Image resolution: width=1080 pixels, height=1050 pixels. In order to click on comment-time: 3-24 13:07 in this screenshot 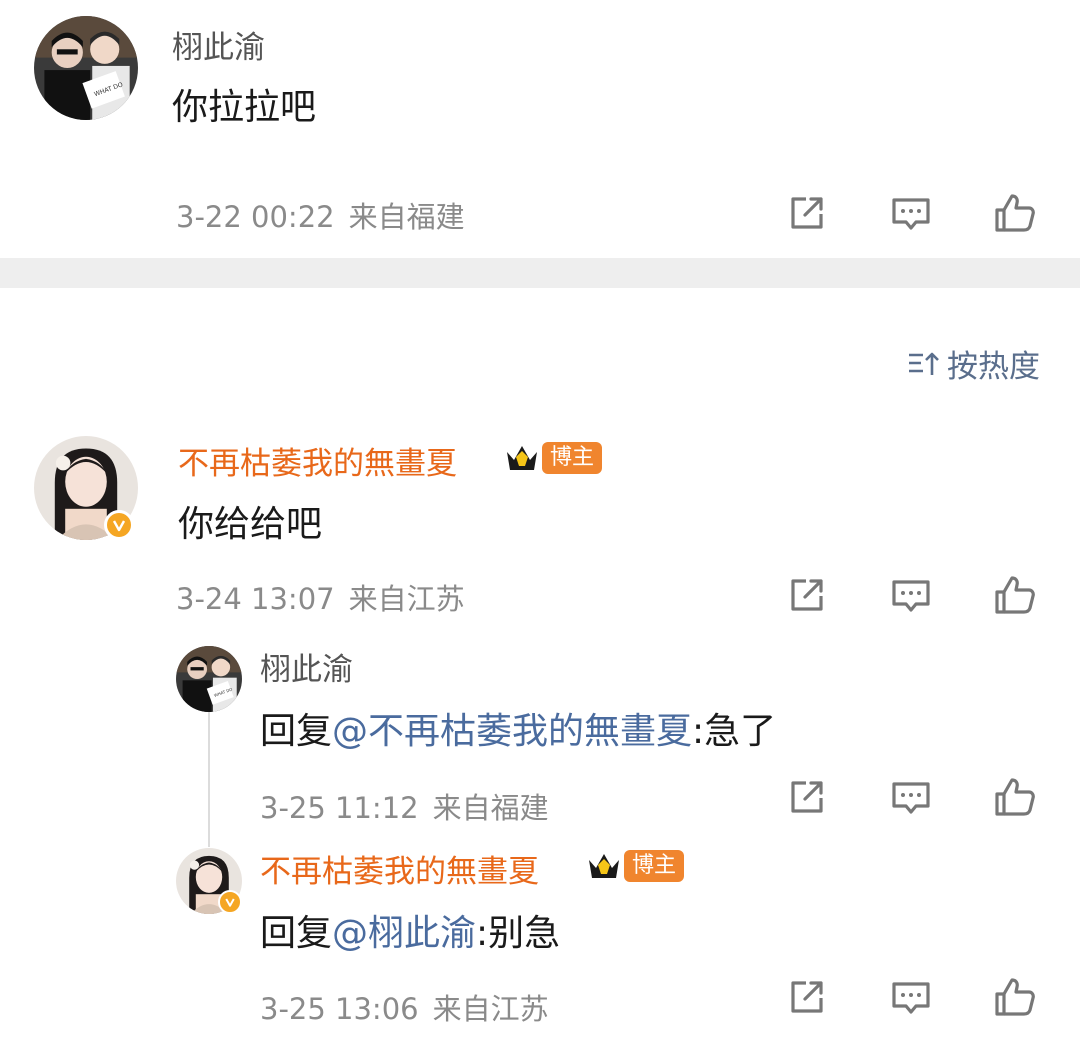, I will do `click(255, 599)`.